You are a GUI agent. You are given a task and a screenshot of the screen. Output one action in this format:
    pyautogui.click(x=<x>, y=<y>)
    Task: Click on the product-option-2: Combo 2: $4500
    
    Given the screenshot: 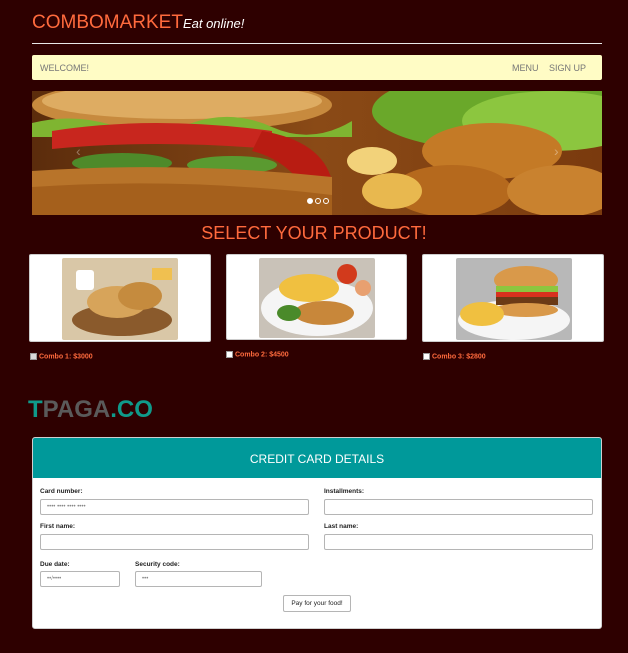 What is the action you would take?
    pyautogui.click(x=257, y=354)
    